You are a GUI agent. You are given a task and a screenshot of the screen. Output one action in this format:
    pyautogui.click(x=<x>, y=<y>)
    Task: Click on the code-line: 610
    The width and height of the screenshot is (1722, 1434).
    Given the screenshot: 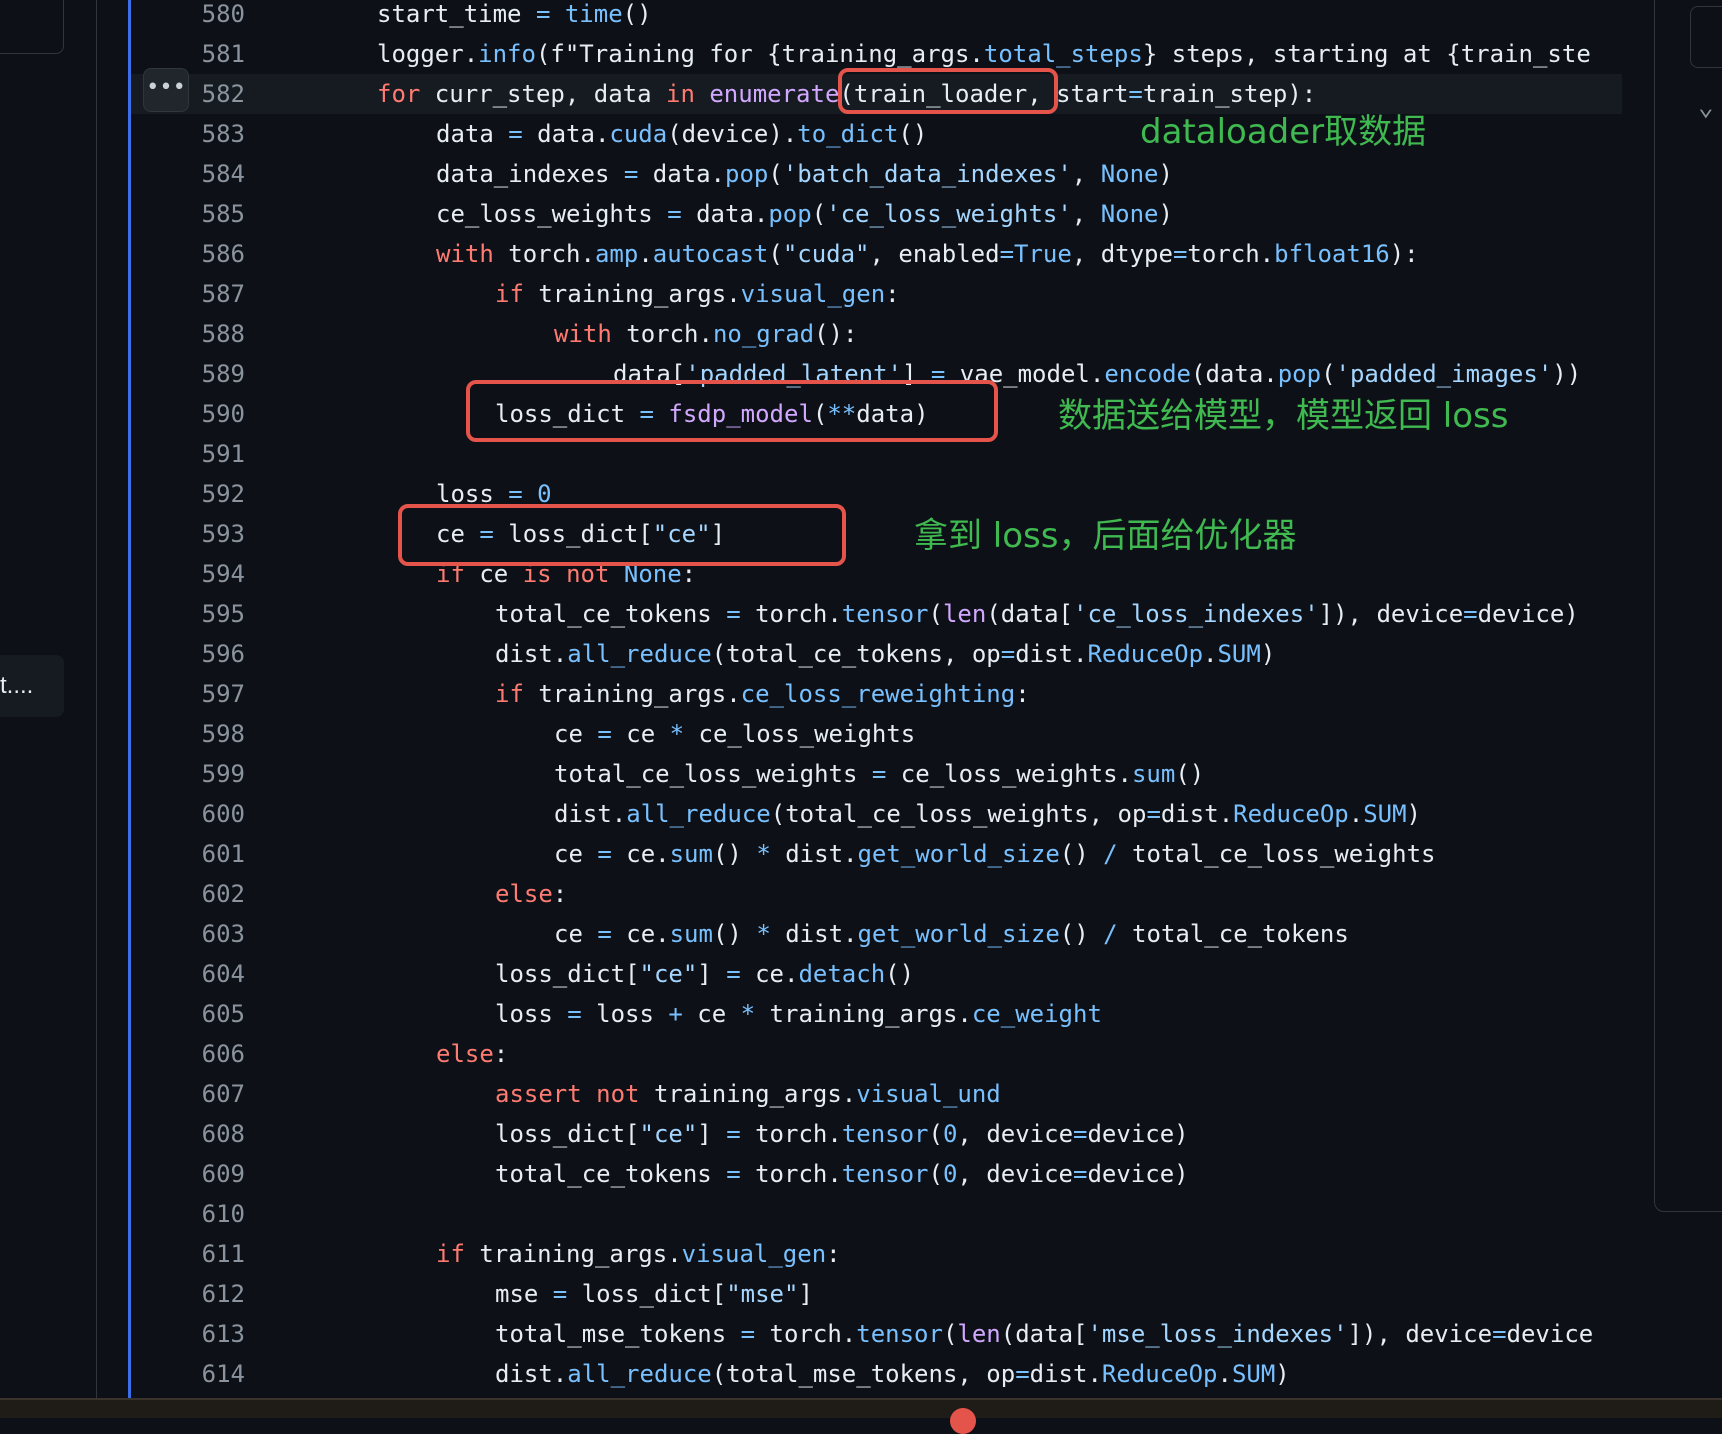 What is the action you would take?
    pyautogui.click(x=878, y=1214)
    